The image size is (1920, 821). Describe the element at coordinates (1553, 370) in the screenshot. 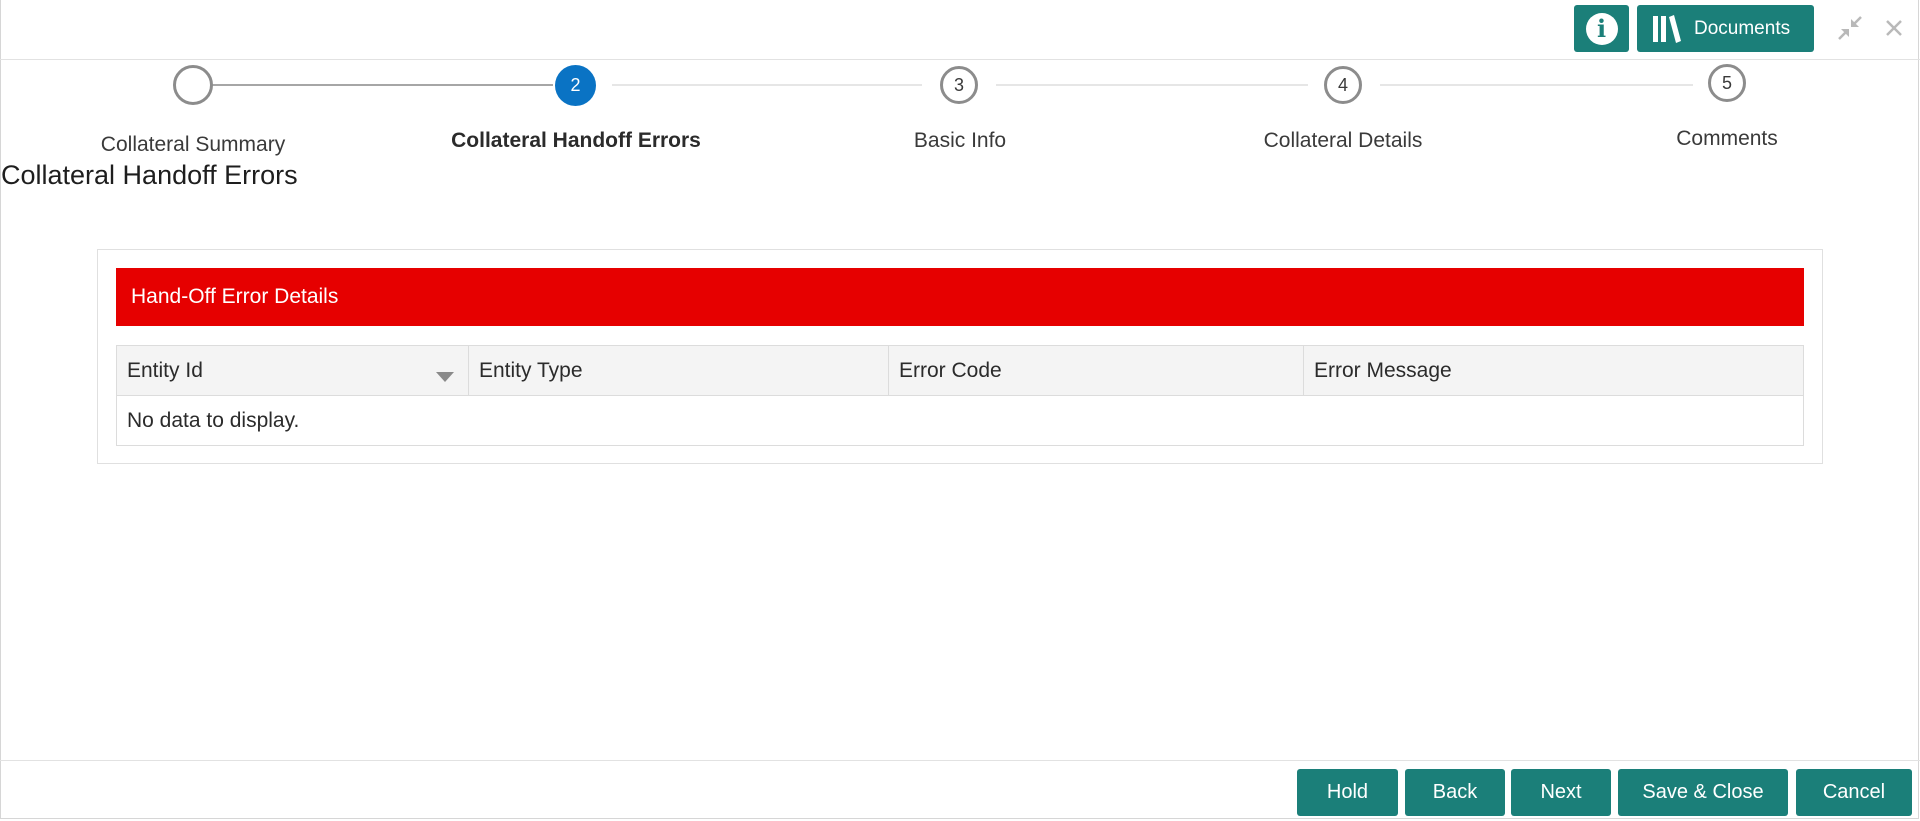

I see `column-header-error-message: Error Message` at that location.